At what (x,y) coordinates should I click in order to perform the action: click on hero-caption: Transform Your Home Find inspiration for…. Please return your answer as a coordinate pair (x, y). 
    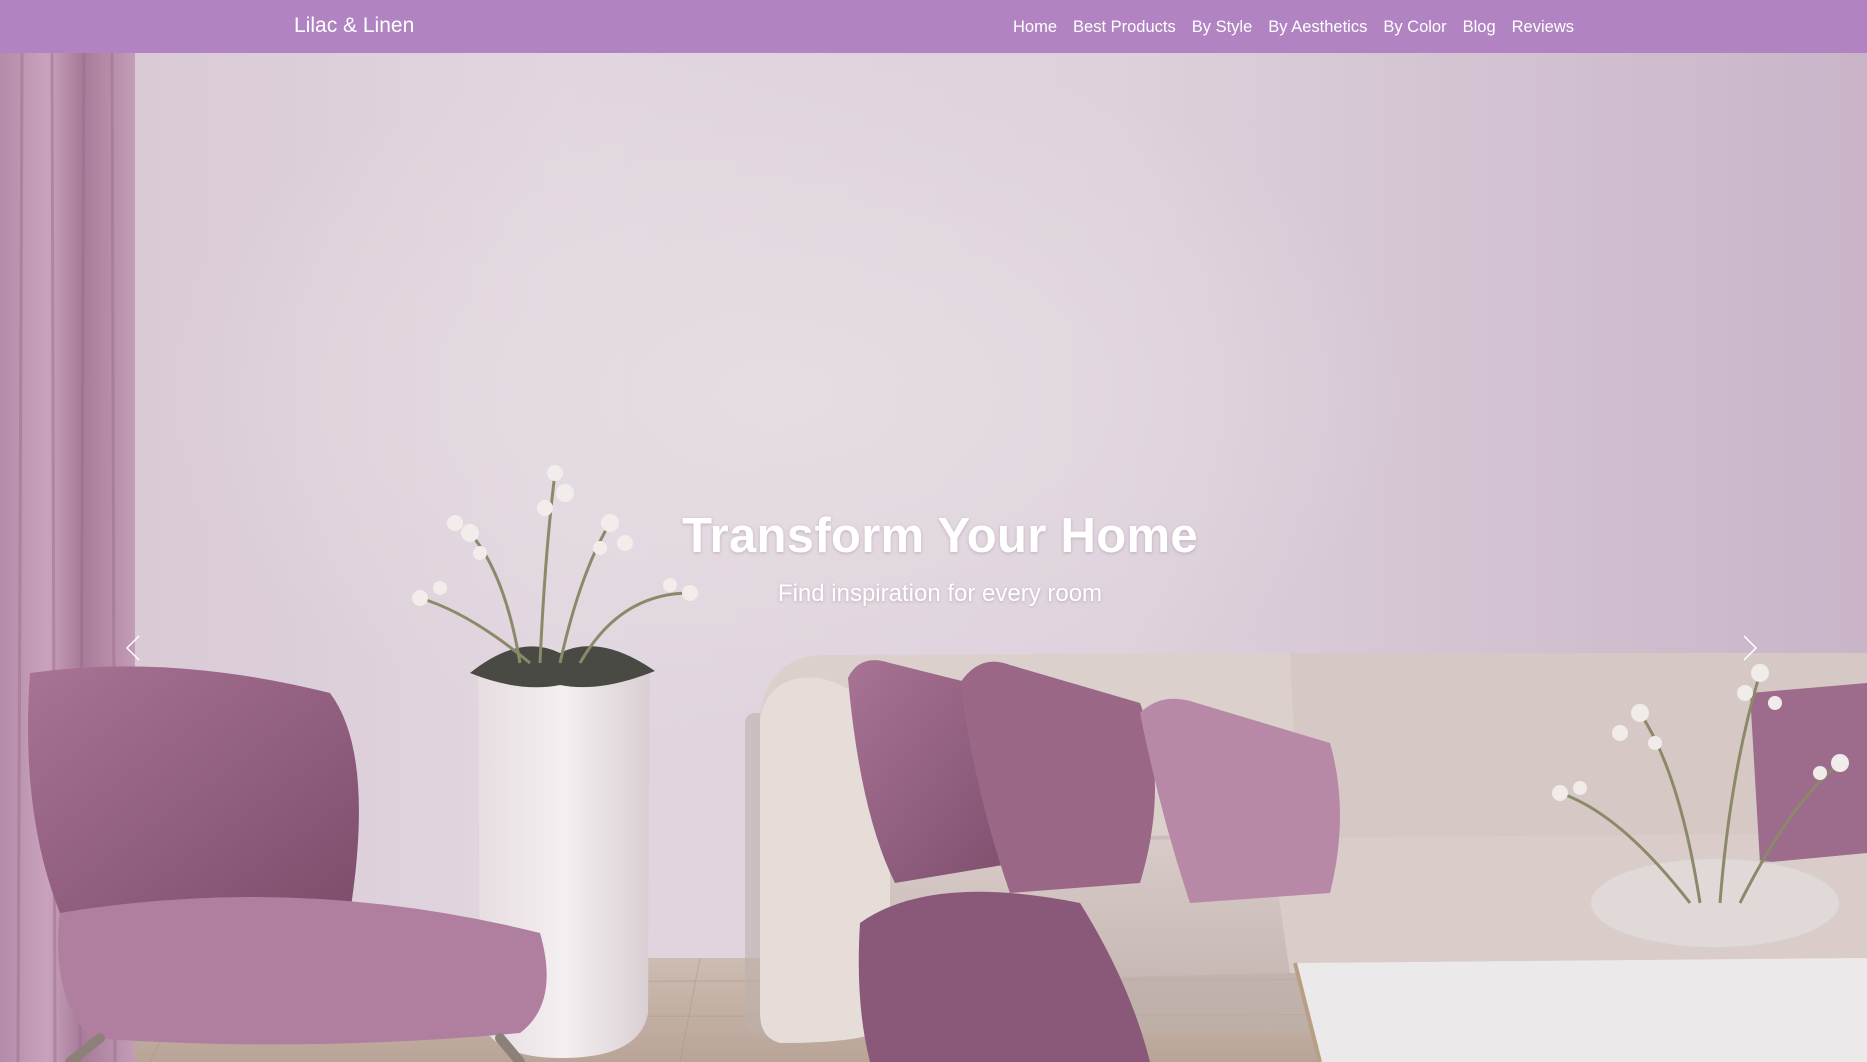
    Looking at the image, I should click on (933, 558).